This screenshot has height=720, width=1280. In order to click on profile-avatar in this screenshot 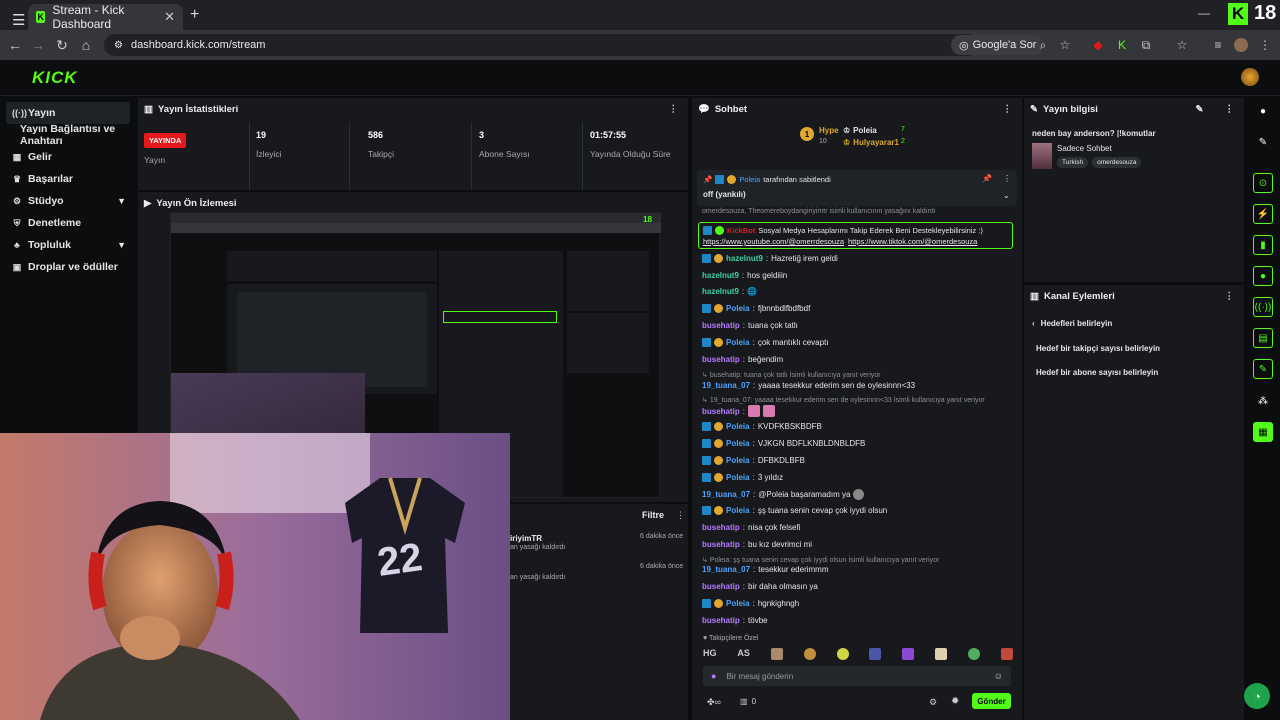, I will do `click(1241, 45)`.